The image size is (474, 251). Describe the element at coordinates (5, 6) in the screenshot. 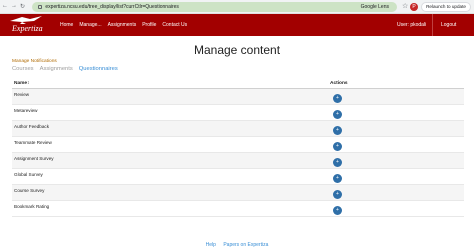

I see `back-icon: ←` at that location.